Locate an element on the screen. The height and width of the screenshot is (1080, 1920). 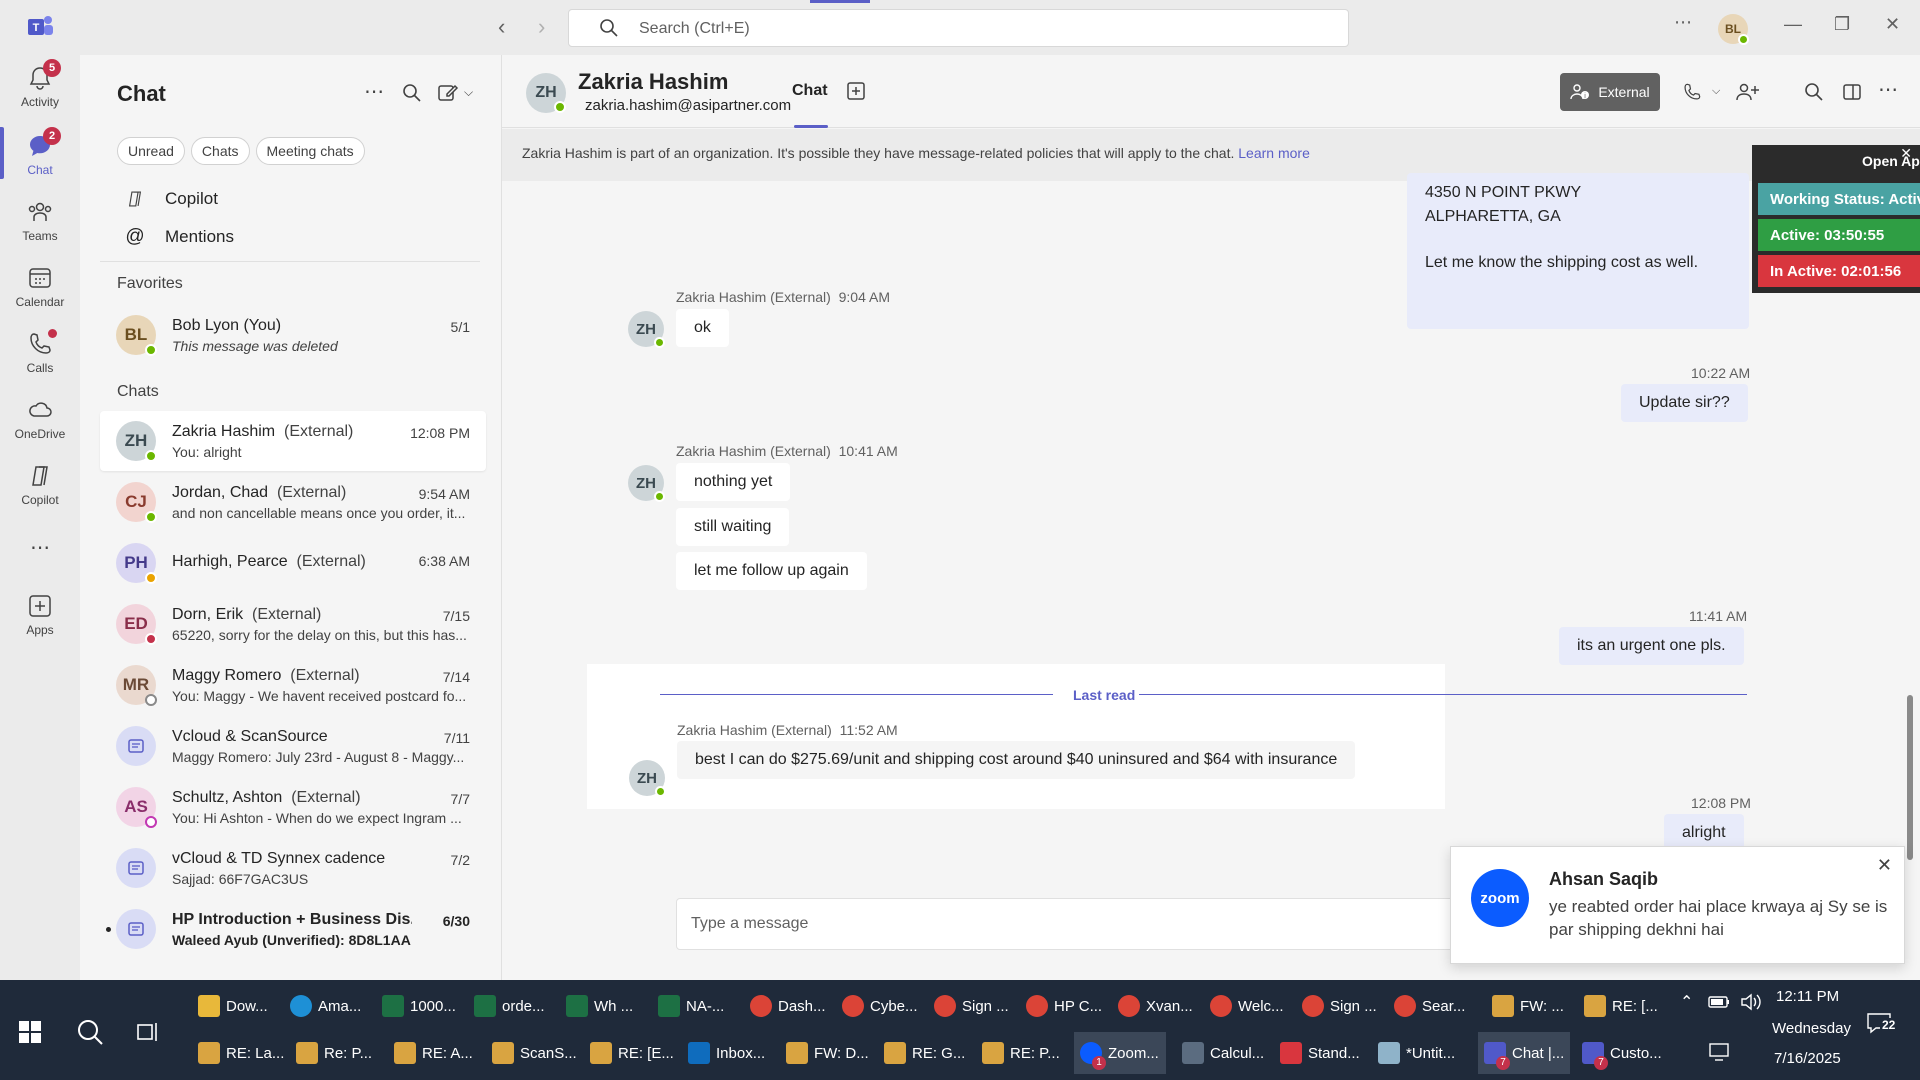
back-arrow-icon: ‹ is located at coordinates (501, 27).